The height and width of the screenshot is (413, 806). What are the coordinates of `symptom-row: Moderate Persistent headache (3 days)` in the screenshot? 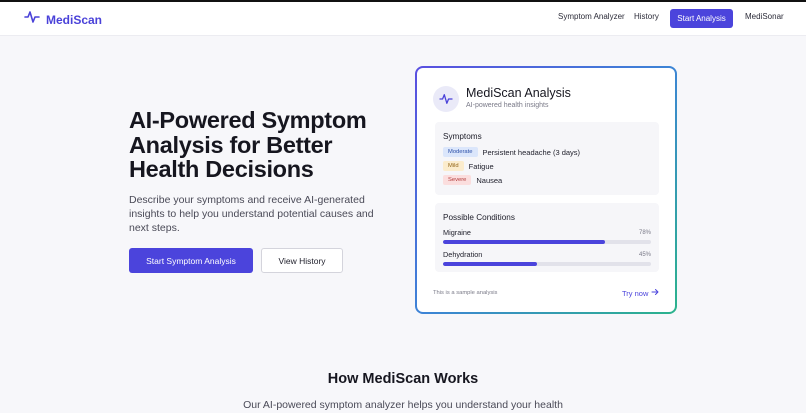 It's located at (511, 152).